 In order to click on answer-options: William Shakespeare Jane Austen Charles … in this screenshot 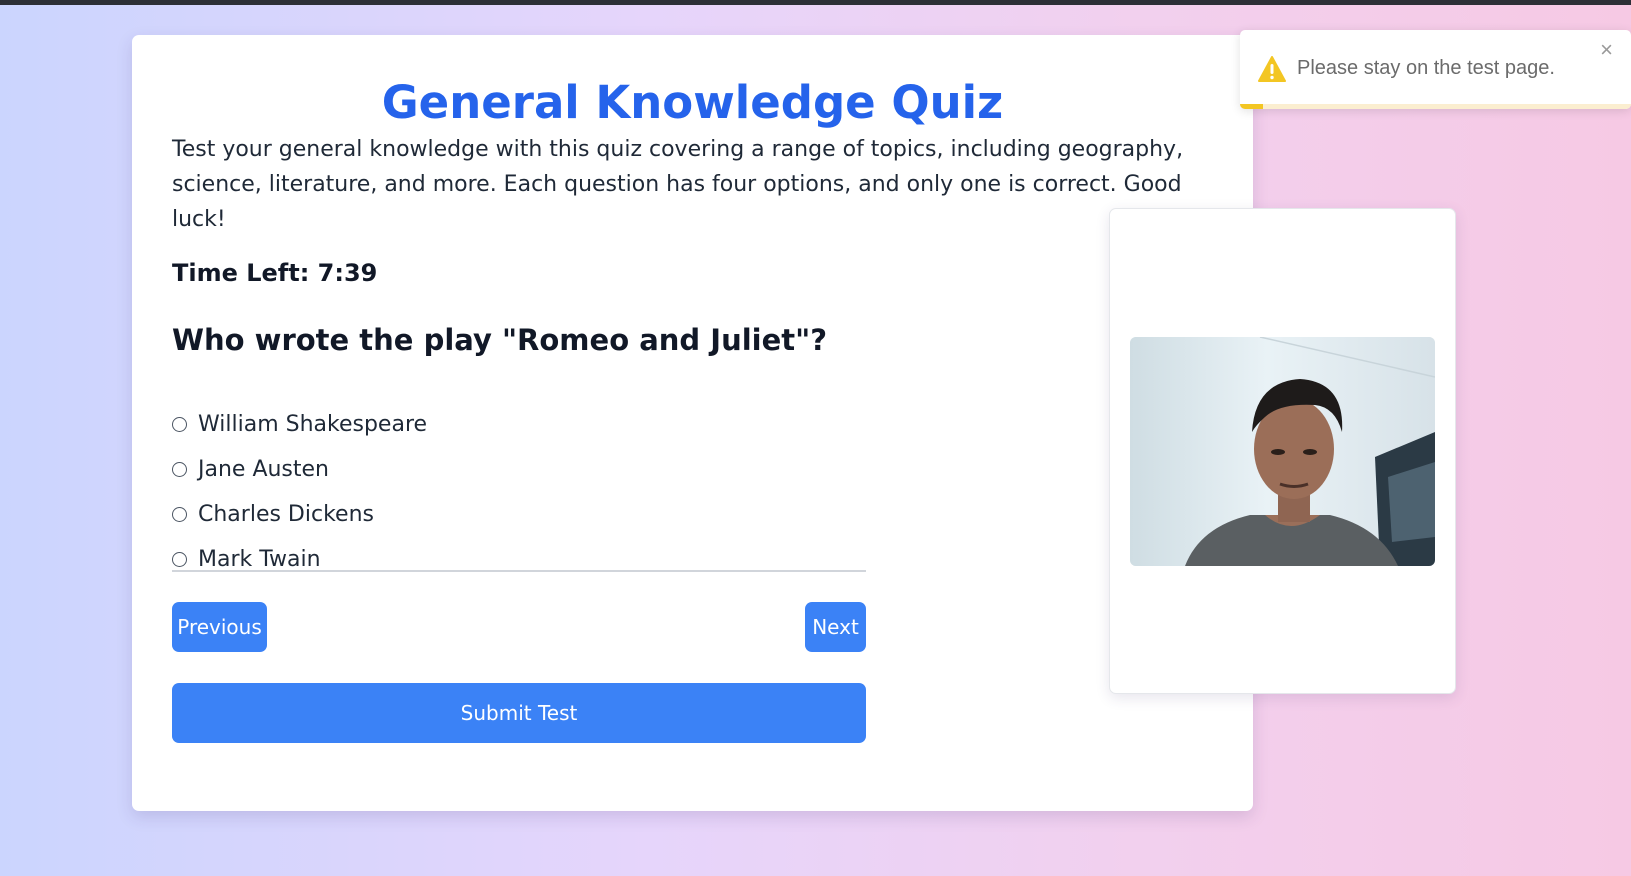, I will do `click(299, 495)`.